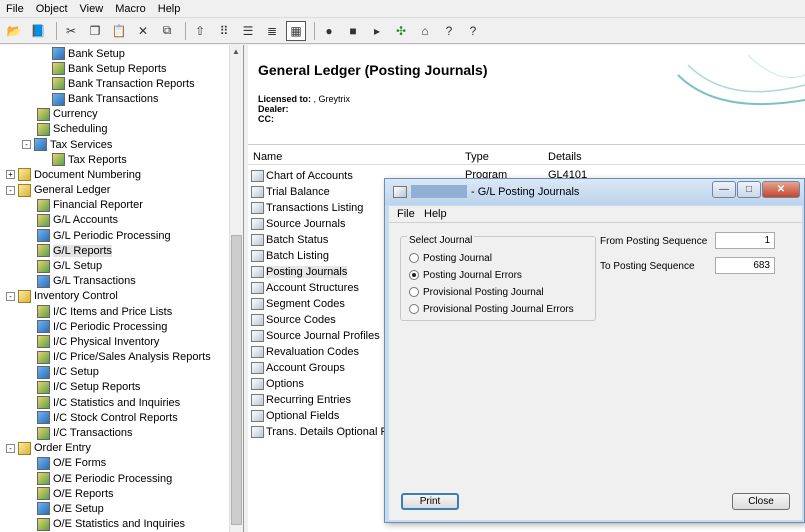 This screenshot has width=805, height=532. I want to click on tree-item: G/L Transactions, so click(86, 281).